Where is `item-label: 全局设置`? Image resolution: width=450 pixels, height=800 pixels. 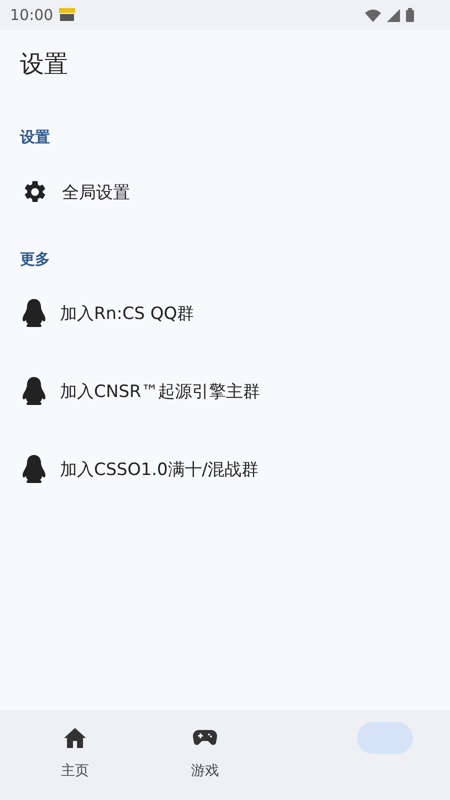 item-label: 全局设置 is located at coordinates (96, 193).